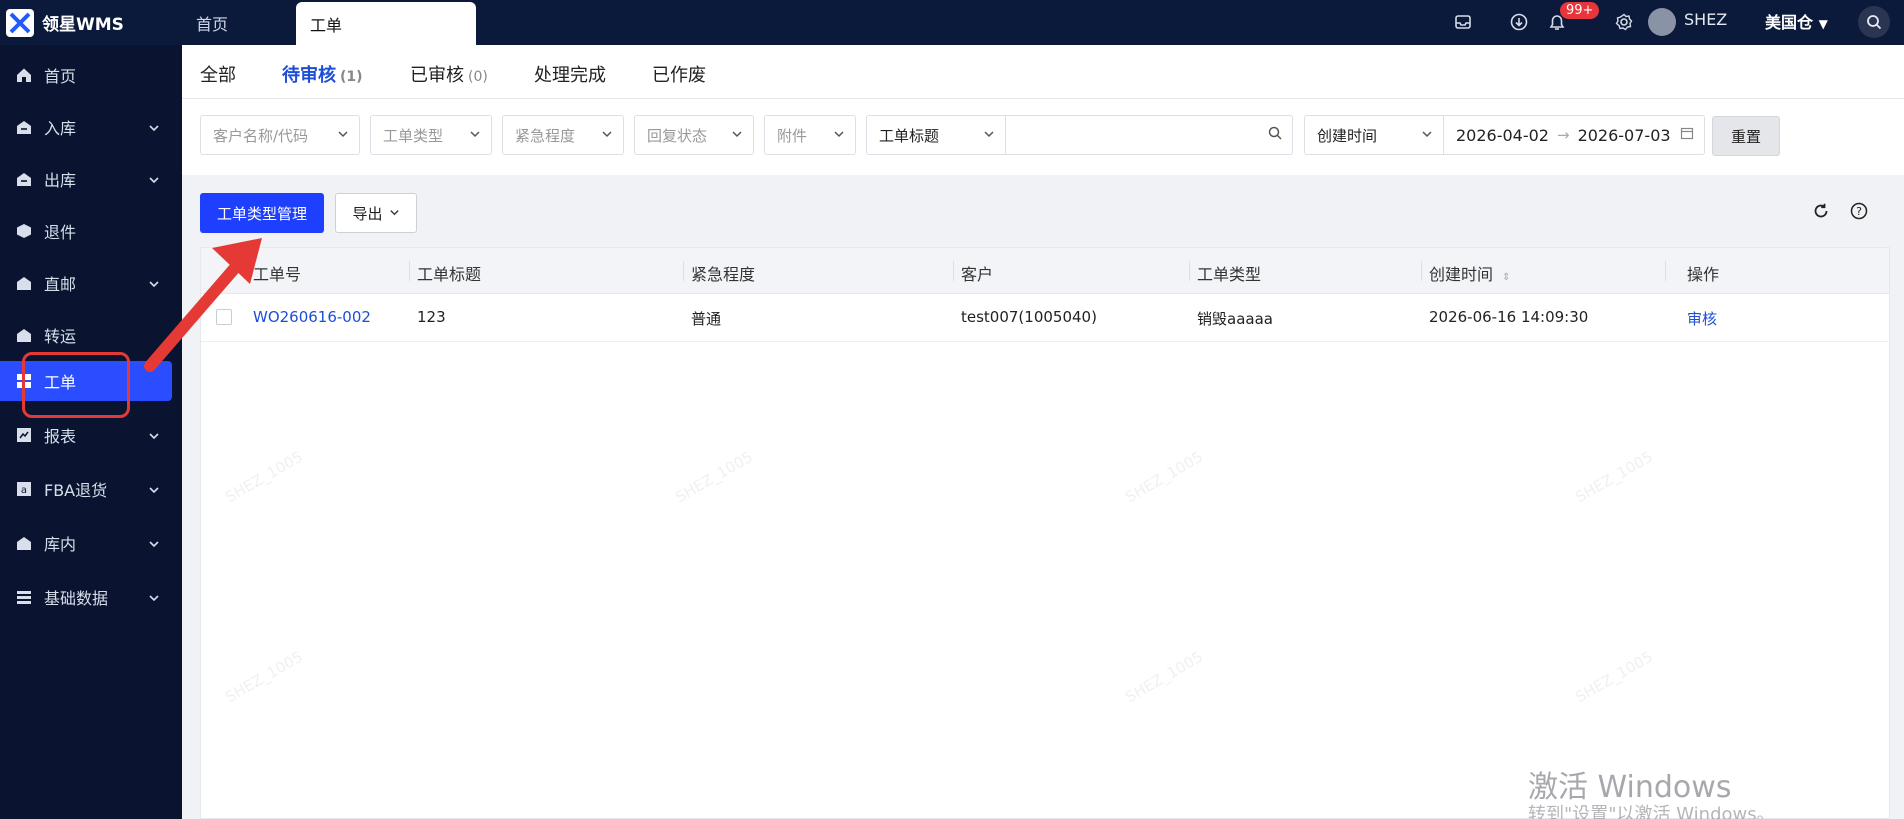 Image resolution: width=1904 pixels, height=819 pixels. Describe the element at coordinates (1651, 811) in the screenshot. I see `windows-activation-subtitle: 转到"设置"以激活 Windows。` at that location.